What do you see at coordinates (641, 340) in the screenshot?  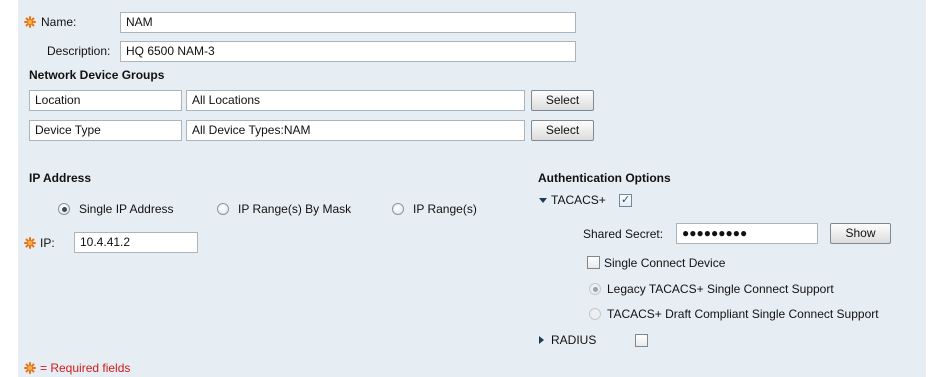 I see `radius-checkbox` at bounding box center [641, 340].